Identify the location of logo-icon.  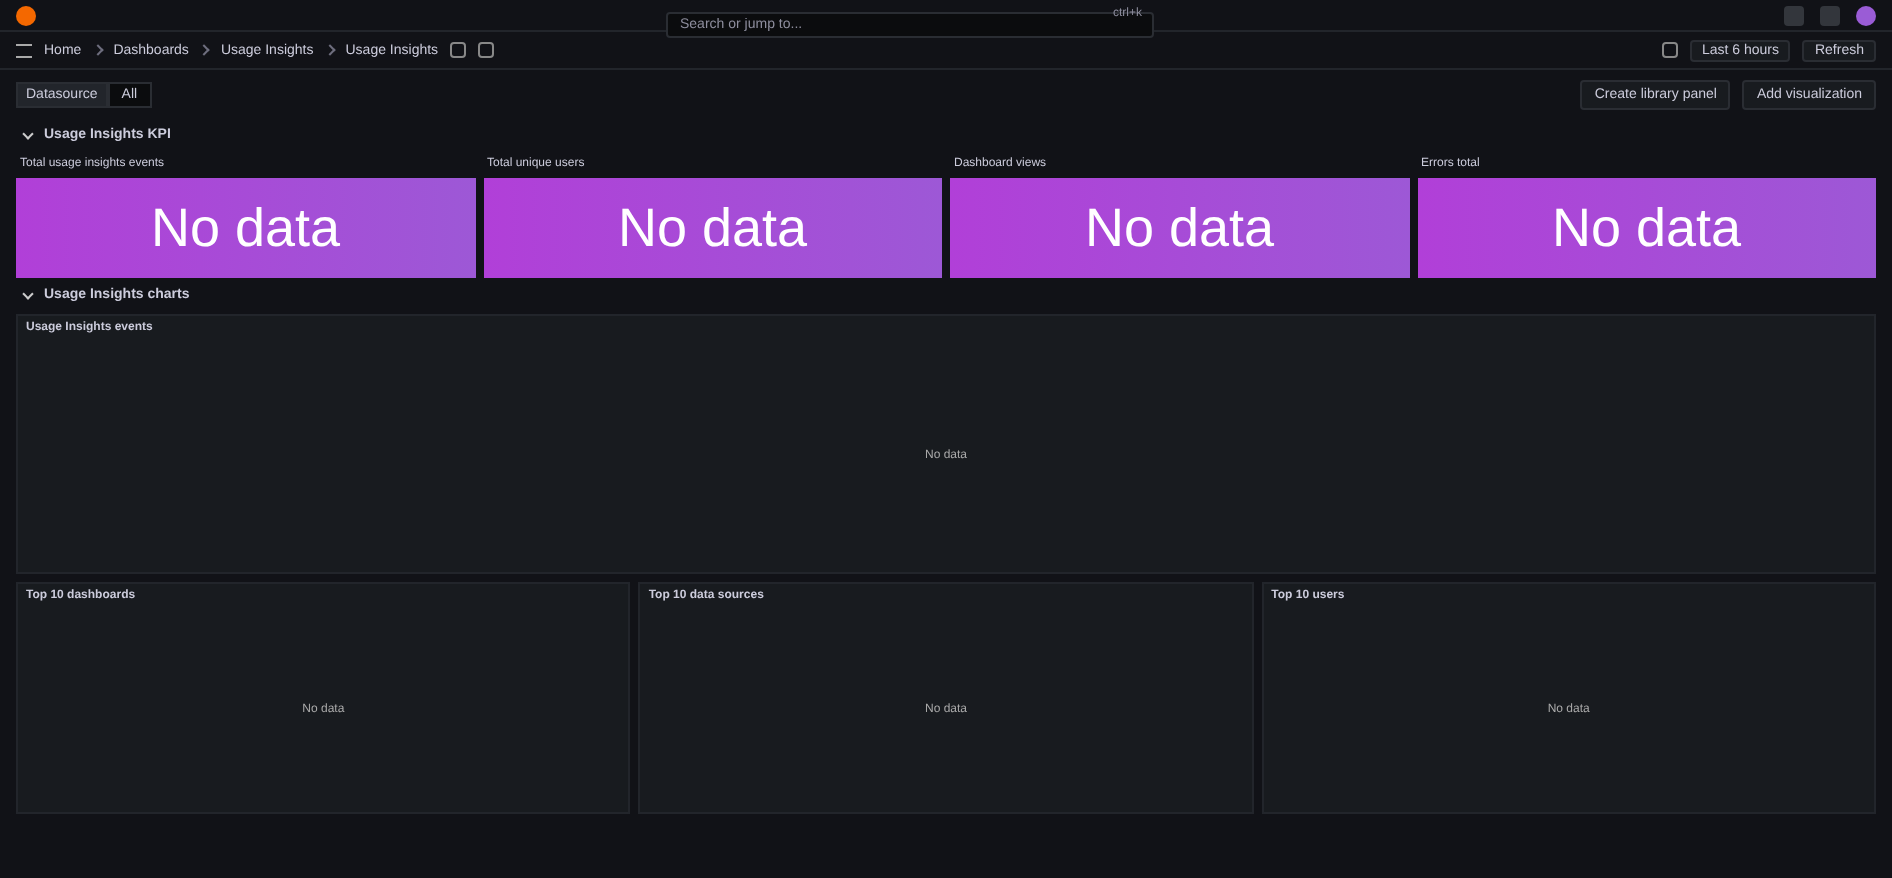
(26, 15).